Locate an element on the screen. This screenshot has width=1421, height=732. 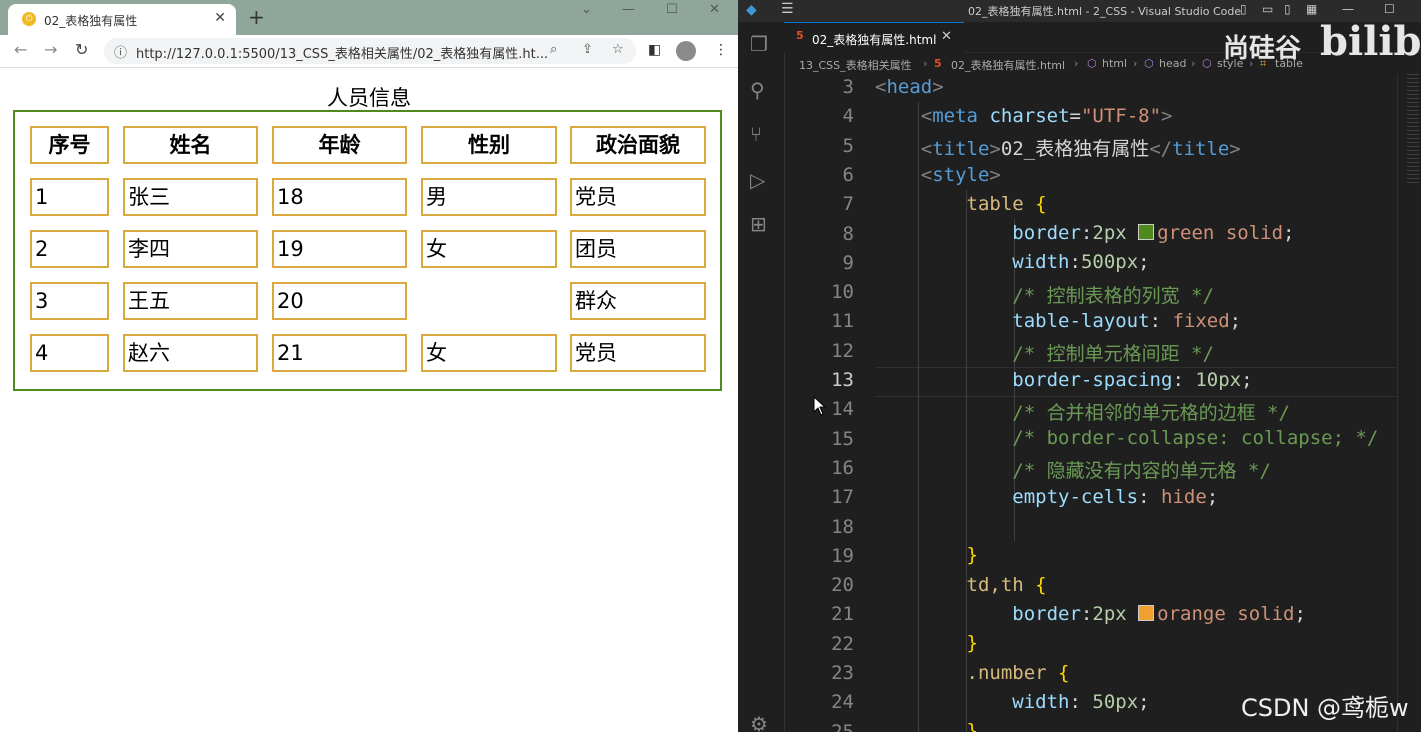
editor-tab-close-icon: ✕ is located at coordinates (946, 36).